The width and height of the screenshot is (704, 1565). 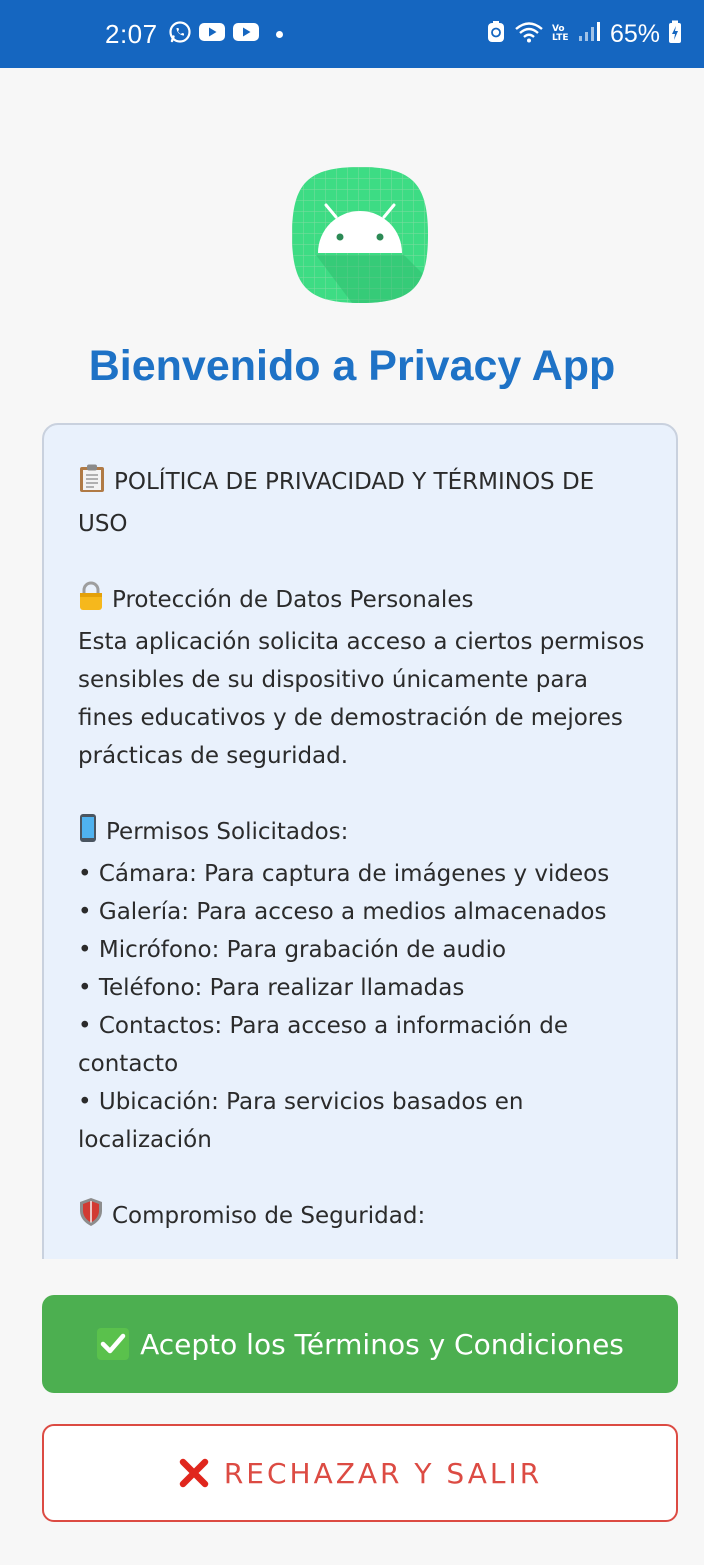 What do you see at coordinates (227, 832) in the screenshot?
I see `section-title-permissions: Permisos Solicitados:` at bounding box center [227, 832].